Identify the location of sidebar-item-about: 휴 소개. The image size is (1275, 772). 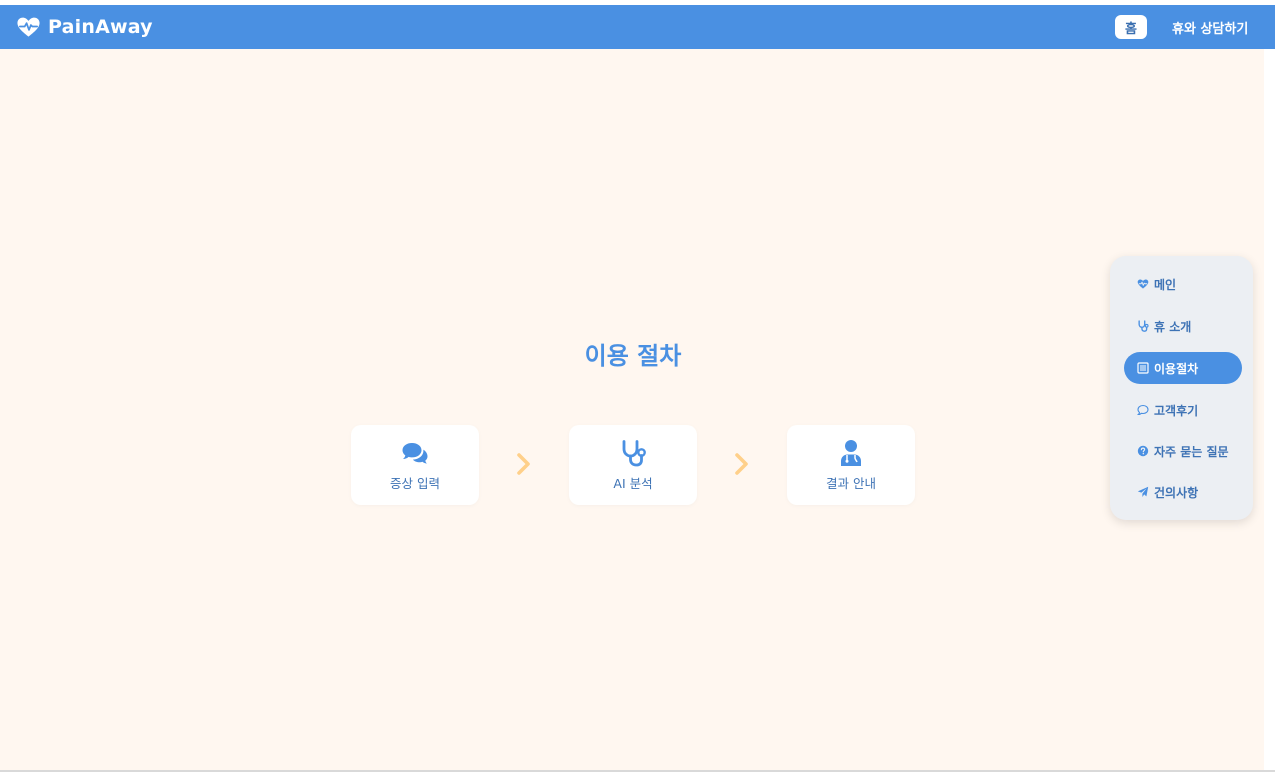
(1183, 326).